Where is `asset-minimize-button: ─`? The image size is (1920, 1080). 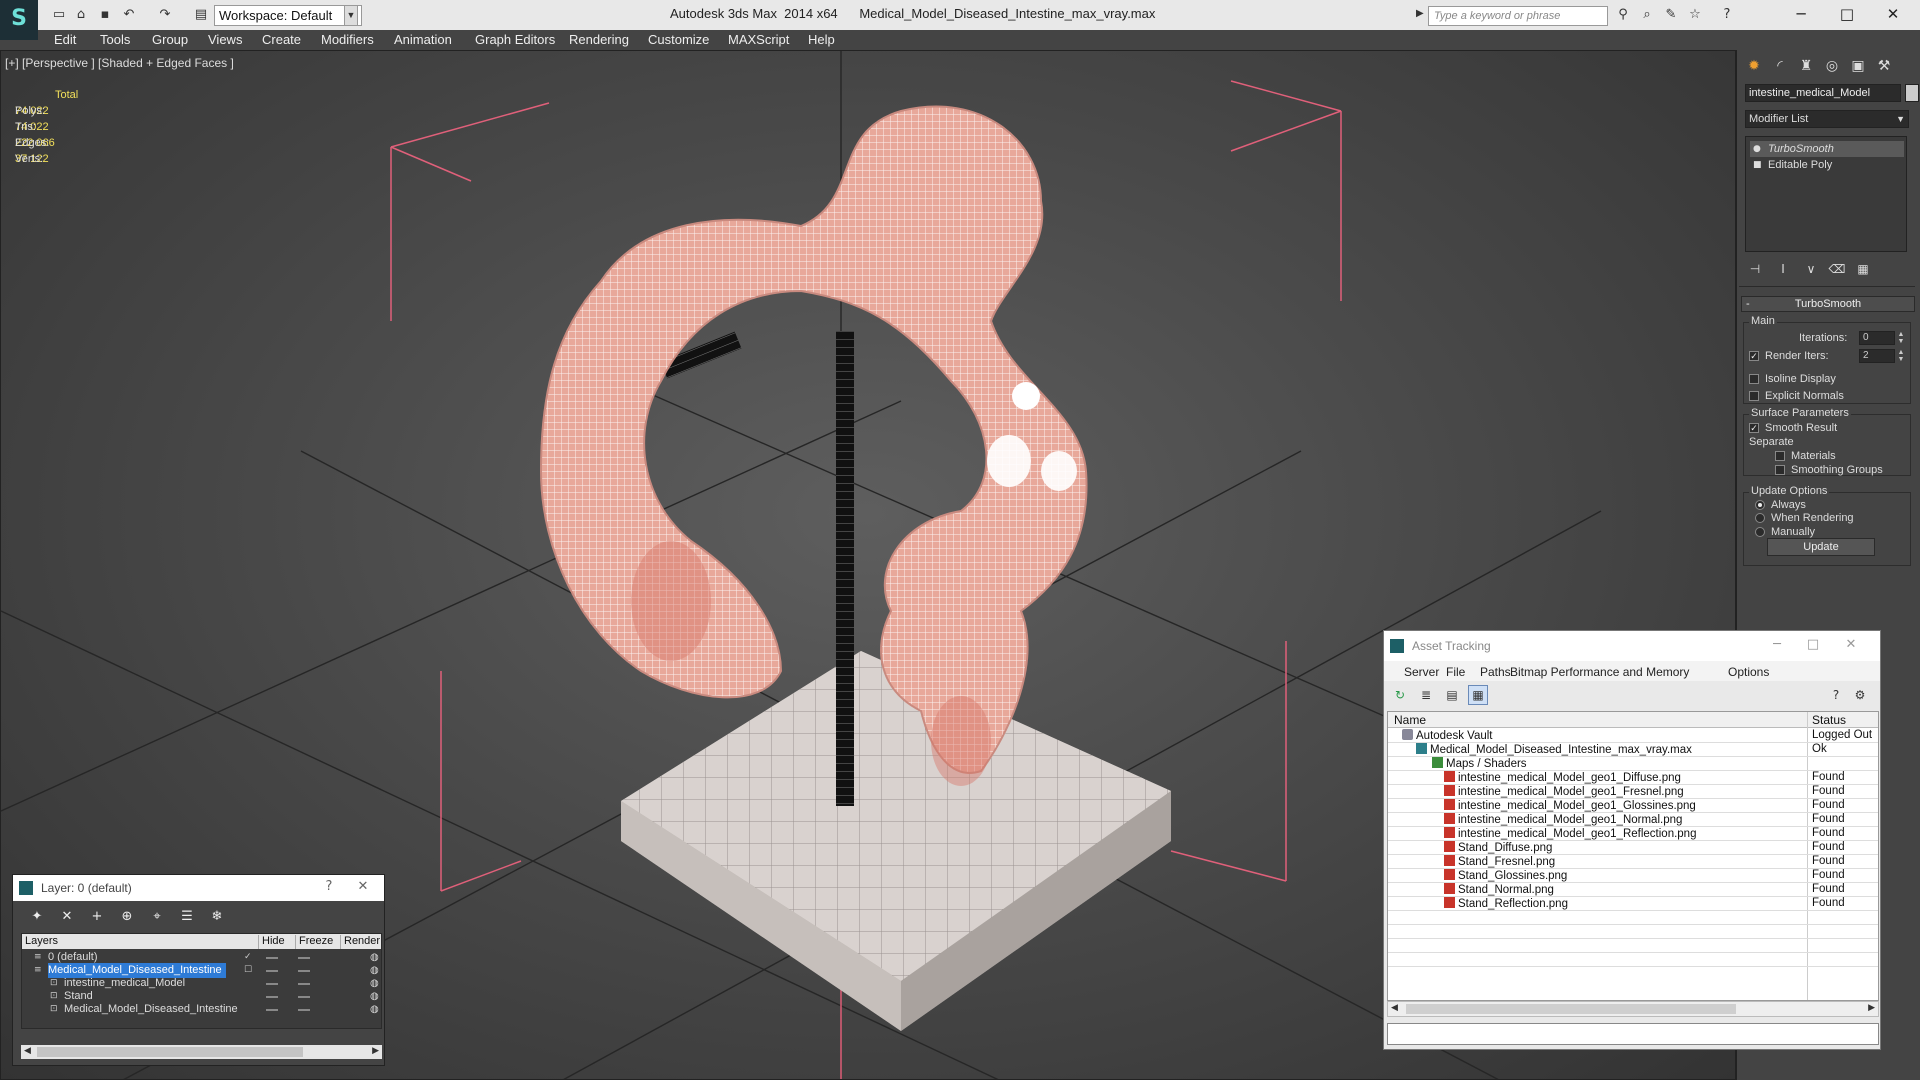
asset-minimize-button: ─ is located at coordinates (1777, 646).